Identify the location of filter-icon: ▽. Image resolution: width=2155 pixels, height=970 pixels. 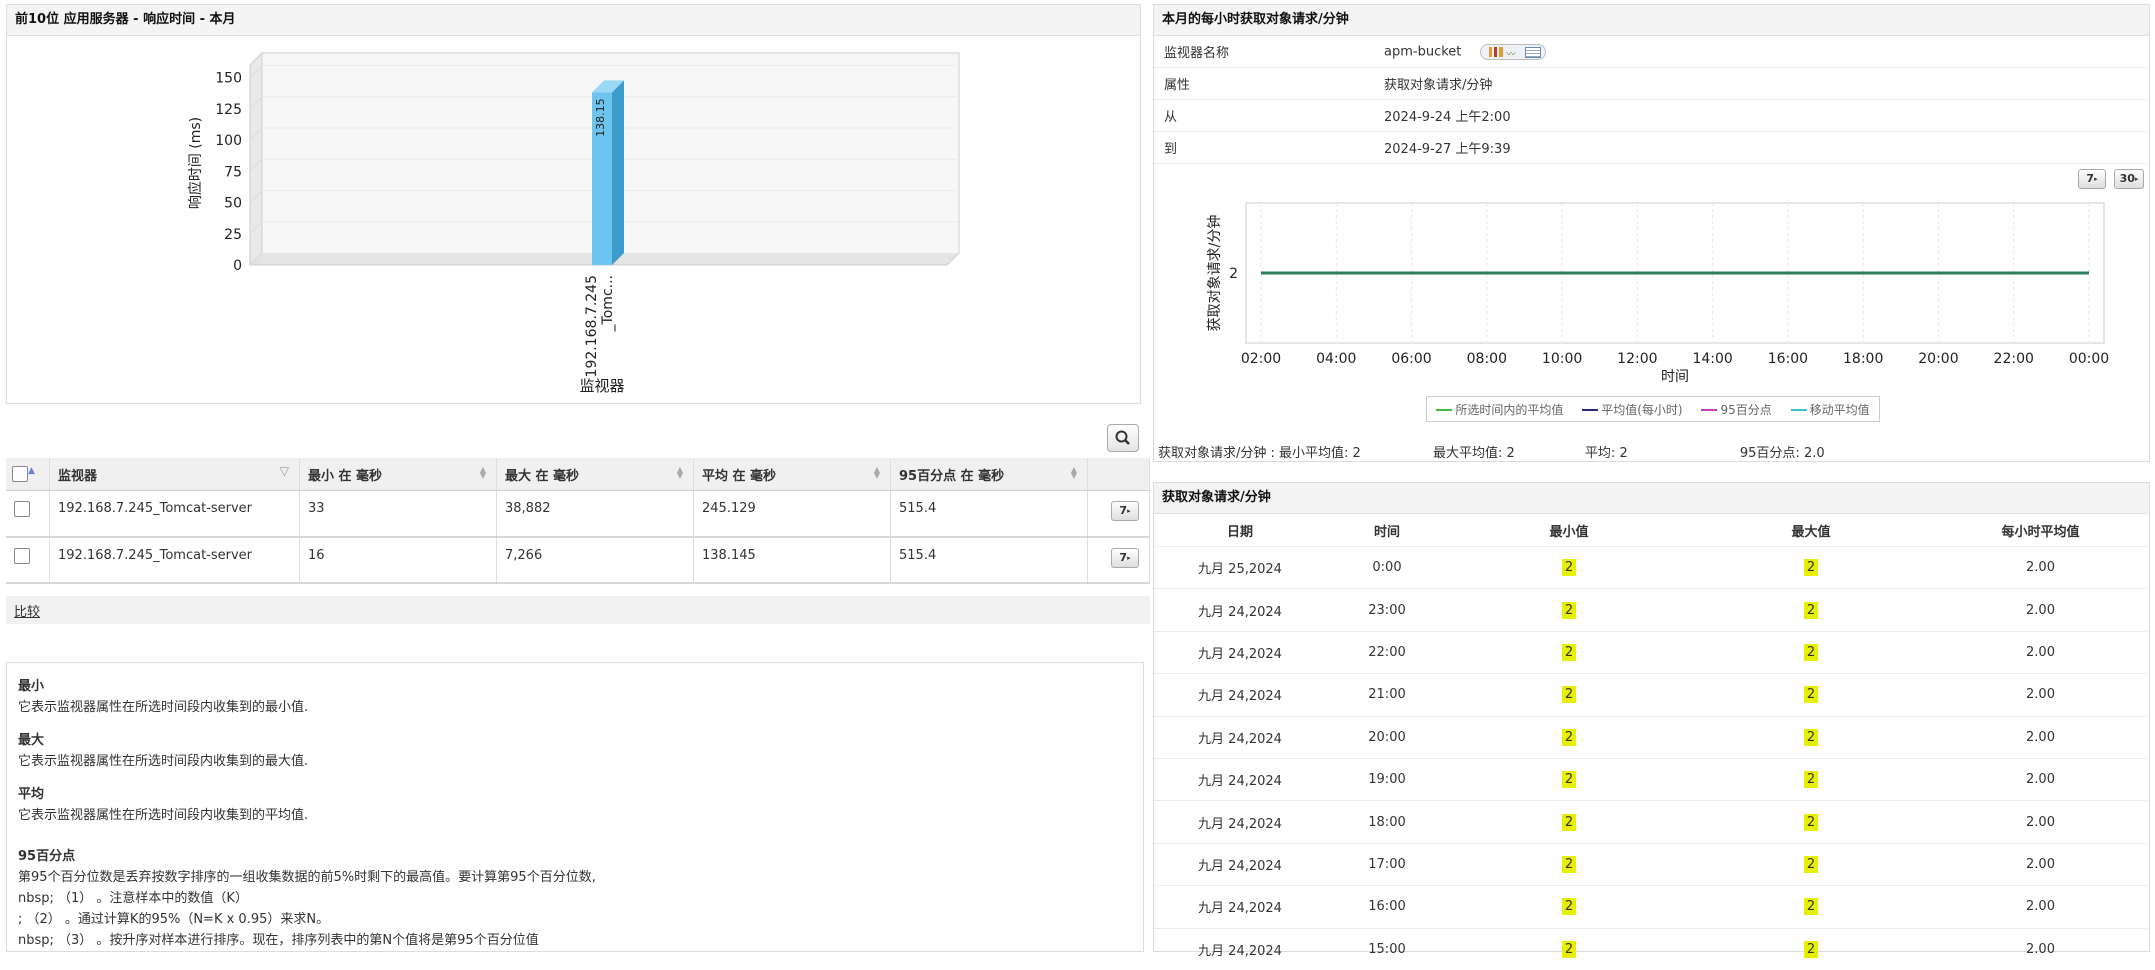
(284, 471).